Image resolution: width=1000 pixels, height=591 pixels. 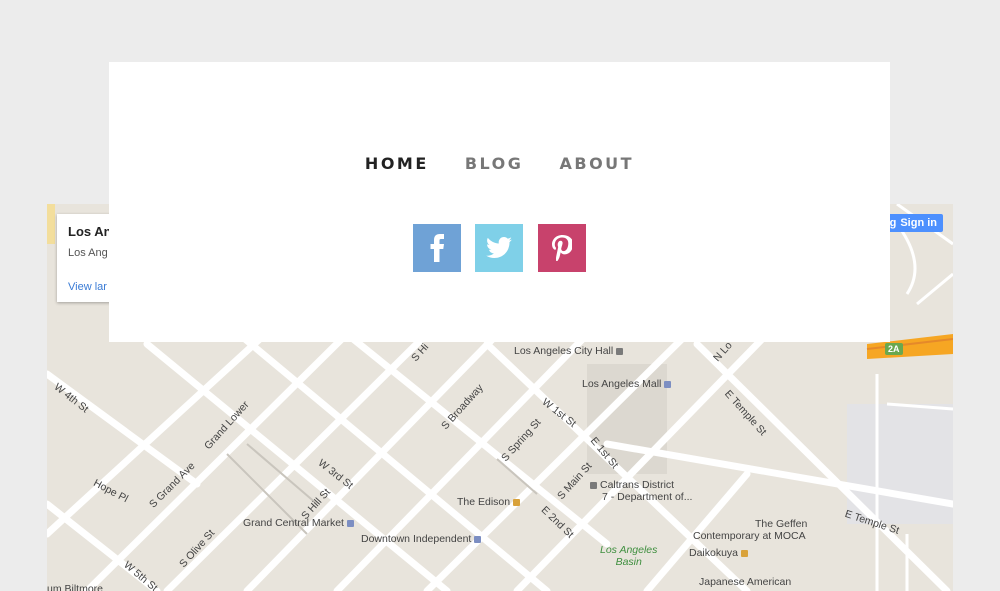 What do you see at coordinates (596, 163) in the screenshot?
I see `nav-about: ABOUT` at bounding box center [596, 163].